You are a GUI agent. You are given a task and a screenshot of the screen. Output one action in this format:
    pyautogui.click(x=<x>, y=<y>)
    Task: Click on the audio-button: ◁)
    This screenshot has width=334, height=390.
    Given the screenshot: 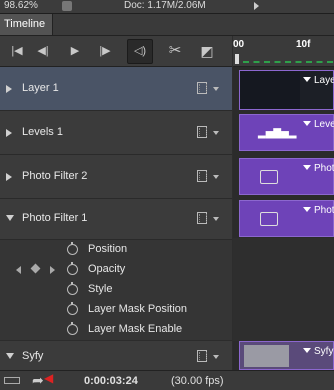 What is the action you would take?
    pyautogui.click(x=140, y=51)
    